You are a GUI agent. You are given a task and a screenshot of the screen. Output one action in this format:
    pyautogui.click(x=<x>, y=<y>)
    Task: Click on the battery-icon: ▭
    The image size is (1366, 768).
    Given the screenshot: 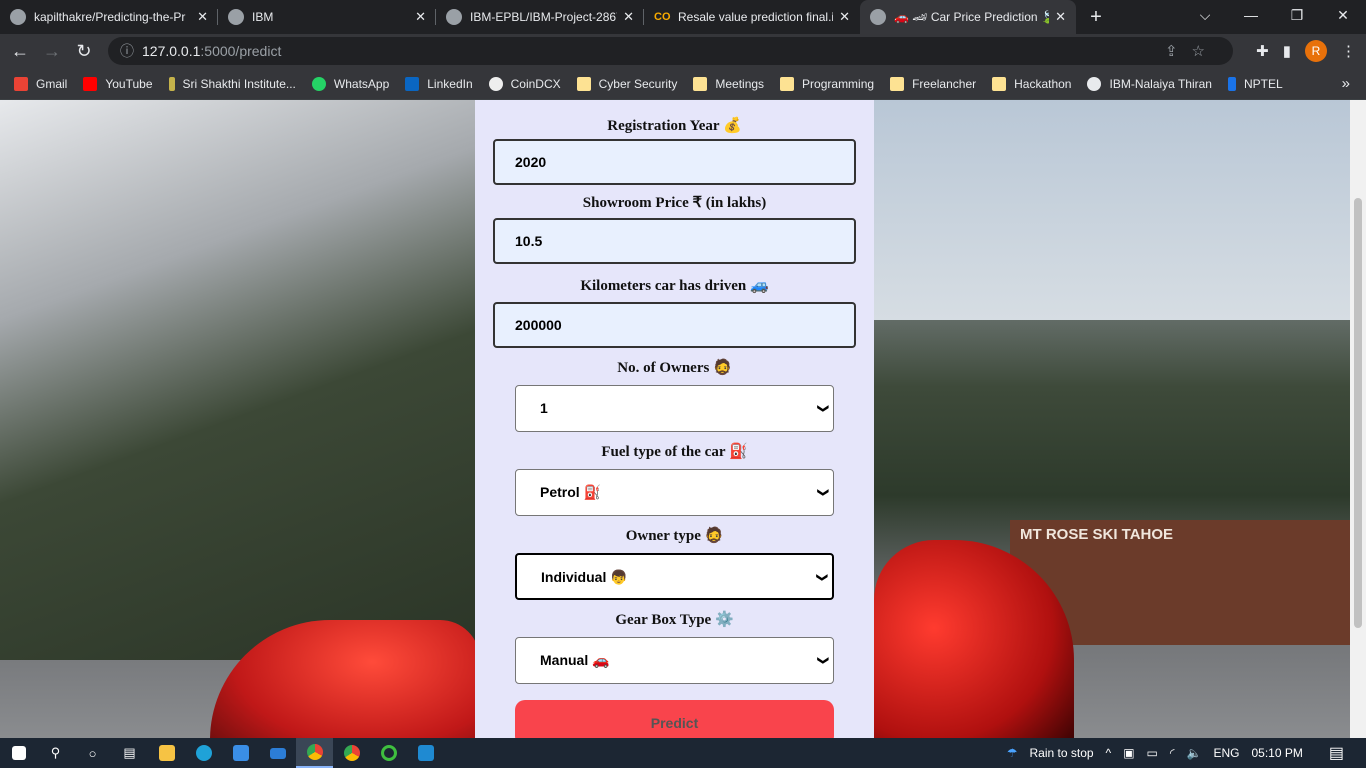 What is the action you would take?
    pyautogui.click(x=1152, y=753)
    